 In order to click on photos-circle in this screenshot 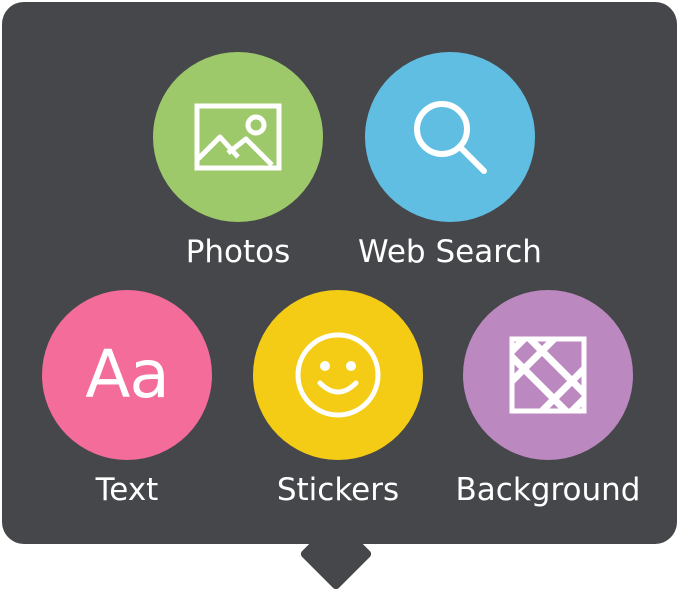, I will do `click(238, 137)`.